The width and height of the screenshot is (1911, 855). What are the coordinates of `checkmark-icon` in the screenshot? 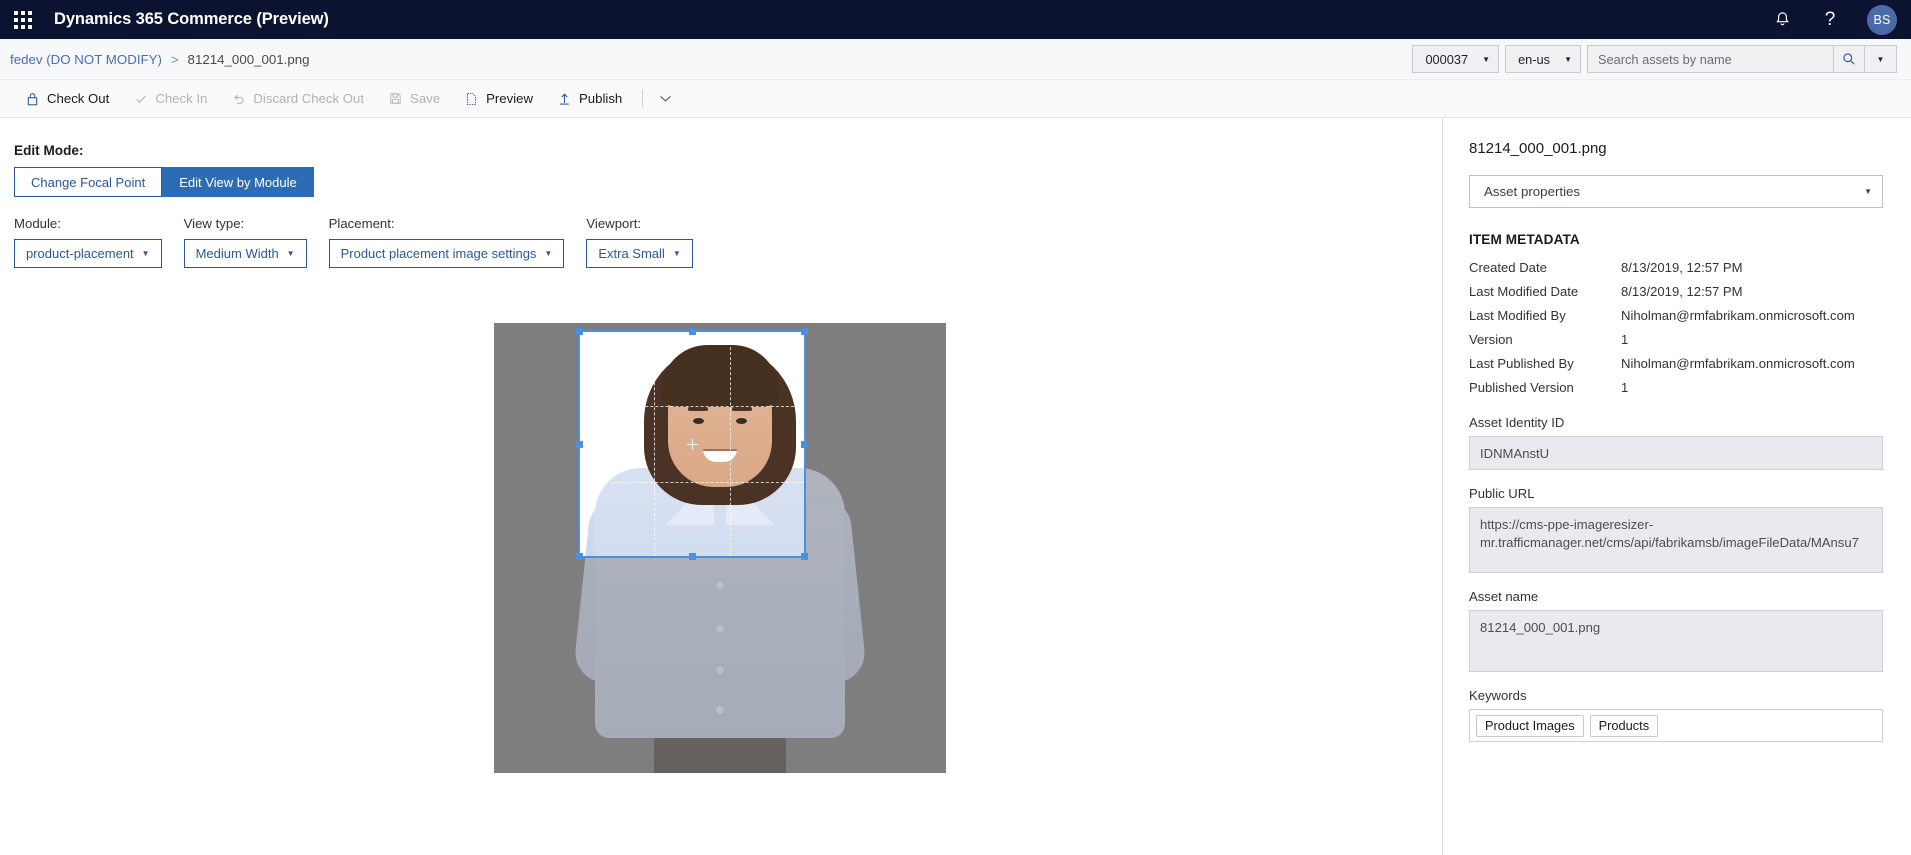 It's located at (140, 98).